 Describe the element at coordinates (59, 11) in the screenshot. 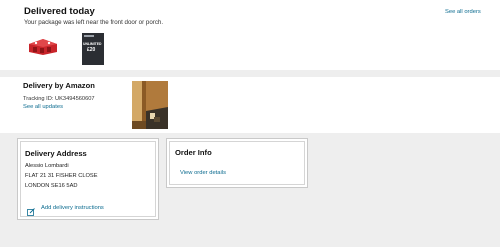

I see `delivered-title: Delivered today` at that location.